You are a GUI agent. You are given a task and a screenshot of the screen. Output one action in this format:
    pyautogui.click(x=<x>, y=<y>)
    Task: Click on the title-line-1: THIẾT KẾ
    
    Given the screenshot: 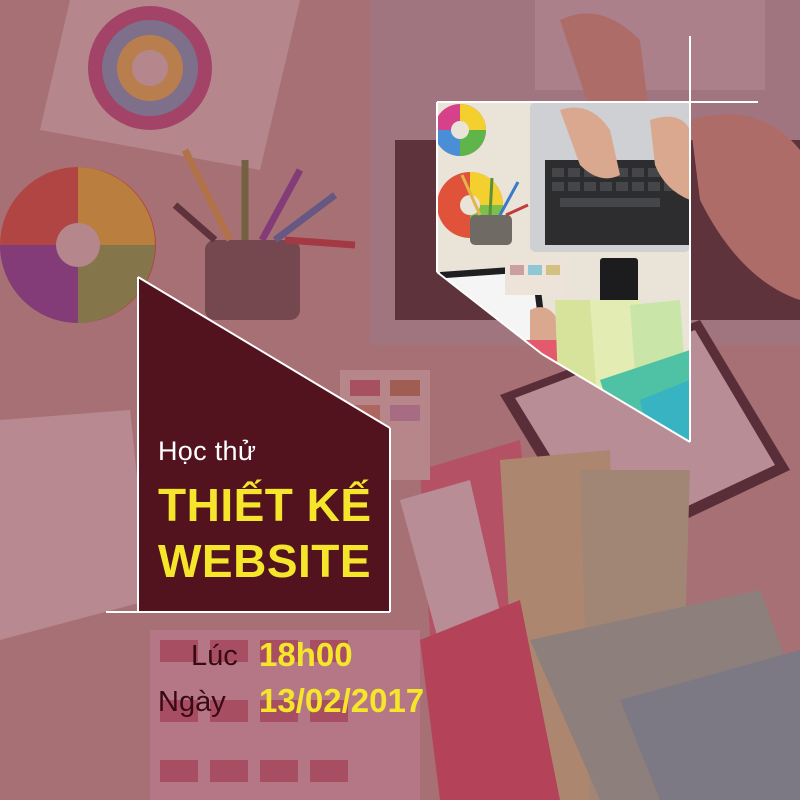 What is the action you would take?
    pyautogui.click(x=265, y=505)
    